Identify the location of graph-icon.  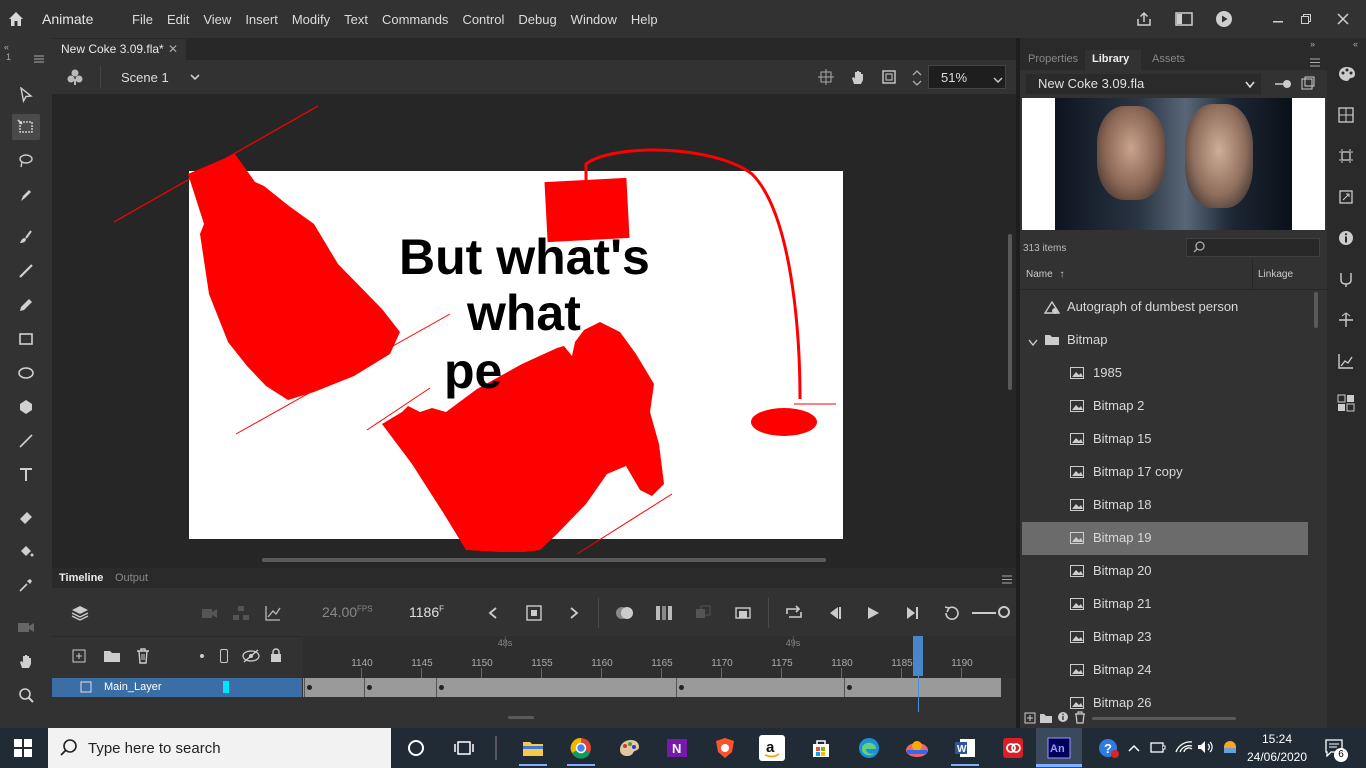
(273, 614).